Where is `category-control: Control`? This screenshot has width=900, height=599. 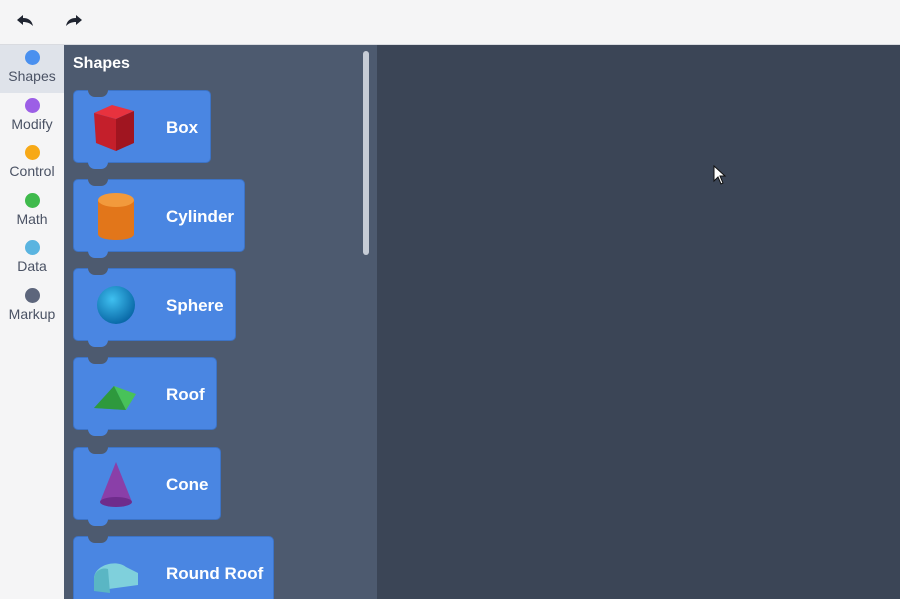
category-control: Control is located at coordinates (32, 164).